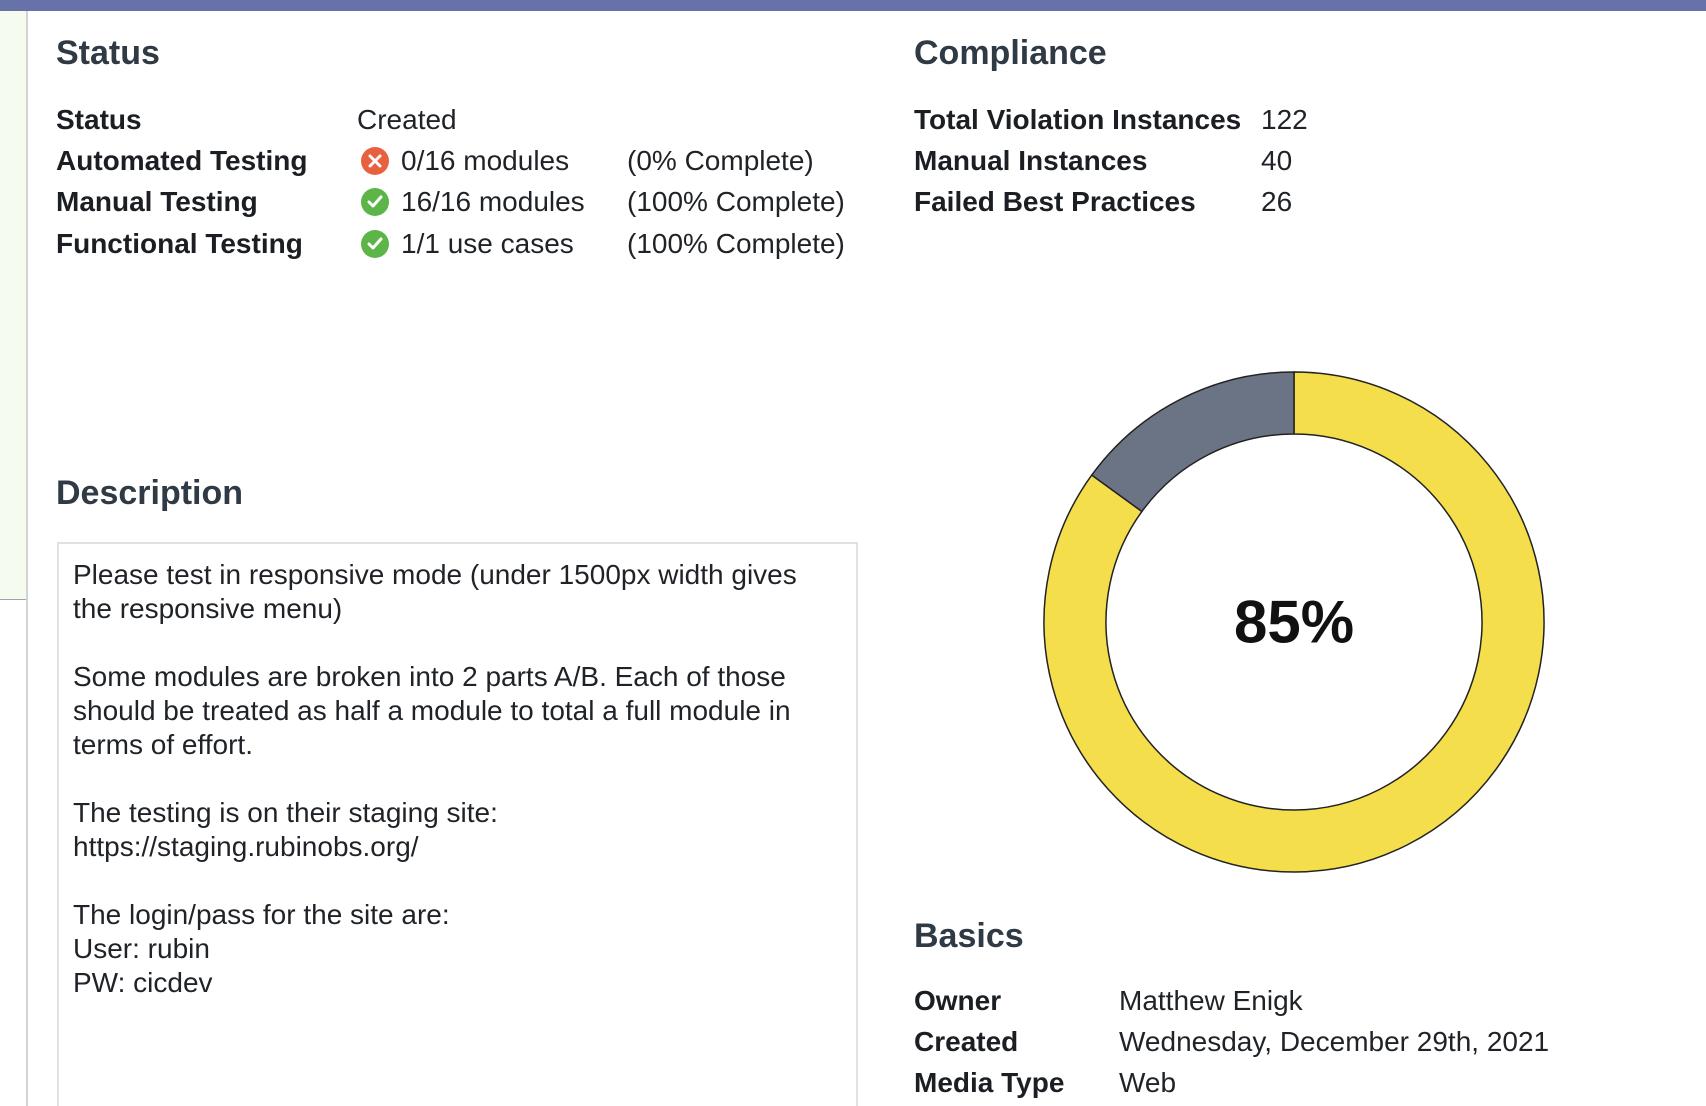 Image resolution: width=1706 pixels, height=1106 pixels. Describe the element at coordinates (163, 744) in the screenshot. I see `description-line: terms of effort.` at that location.